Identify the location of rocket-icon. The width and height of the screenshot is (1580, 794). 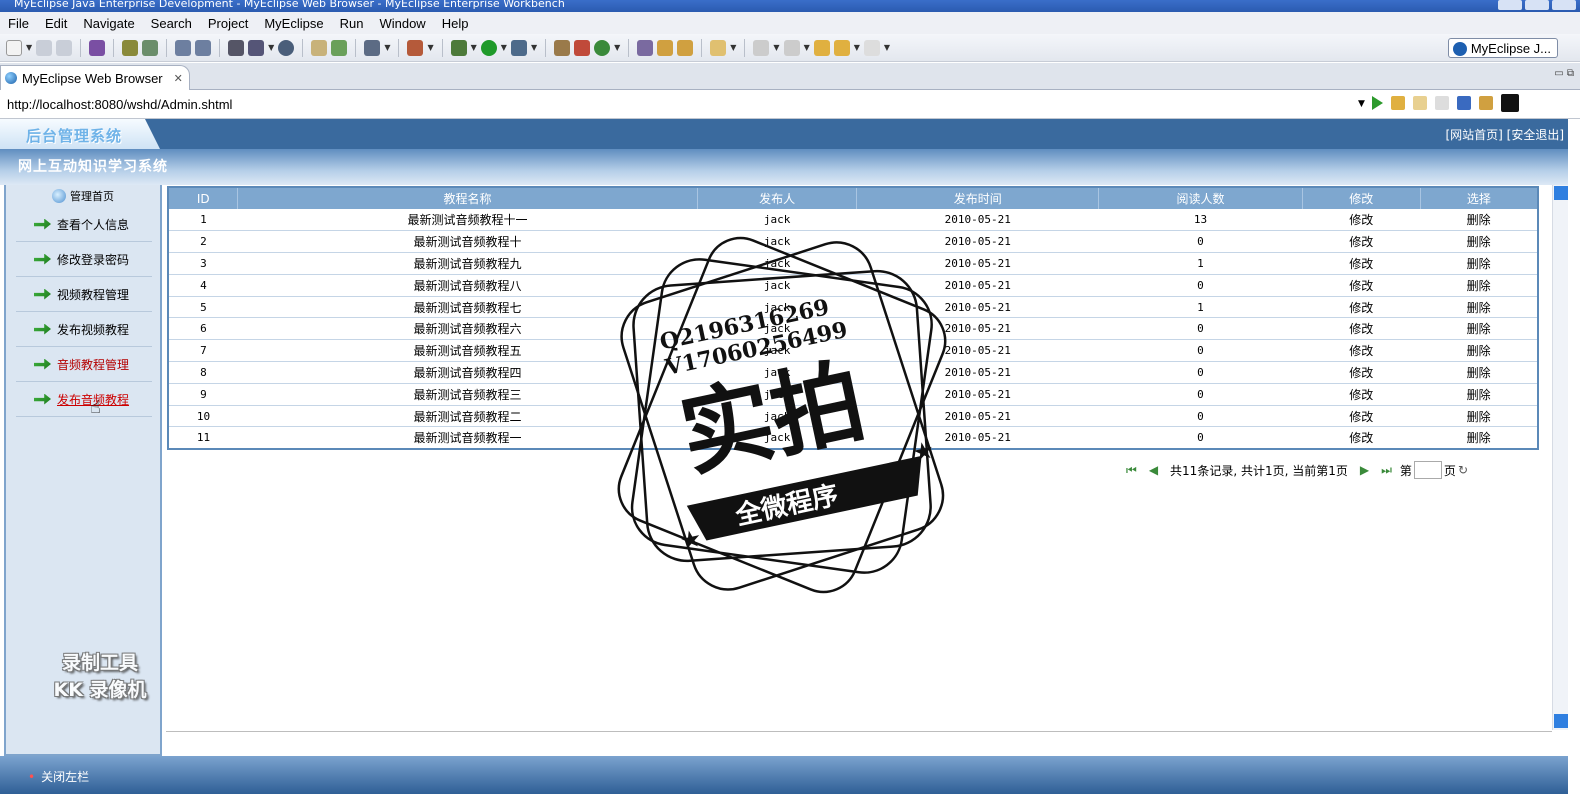
(665, 47).